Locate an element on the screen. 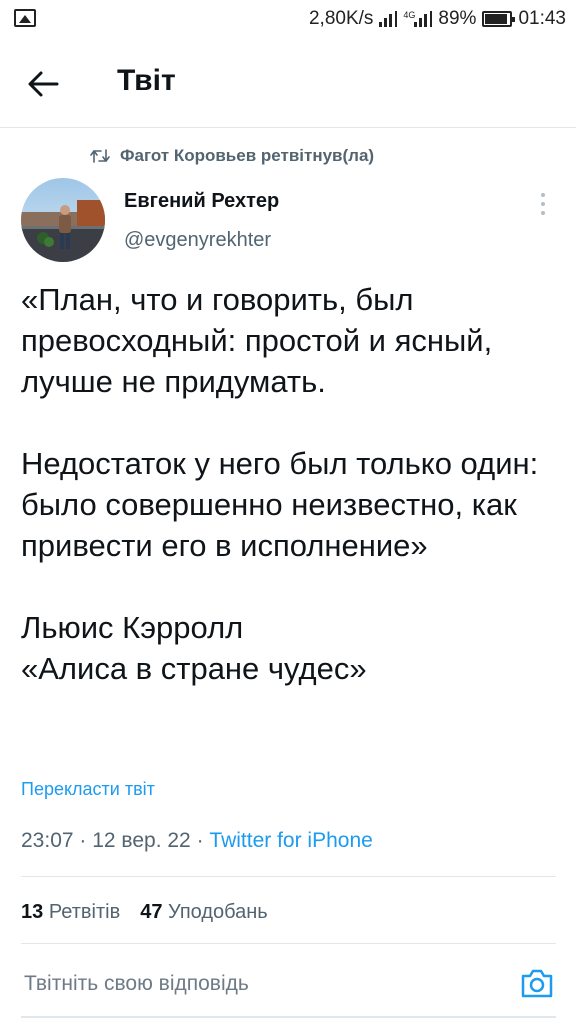 The width and height of the screenshot is (576, 1024). battery-percent: 89% is located at coordinates (457, 18).